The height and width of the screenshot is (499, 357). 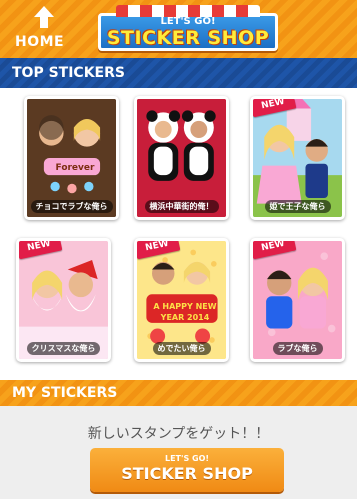 I want to click on sticker-caption: めでたい俺ら, so click(x=181, y=348).